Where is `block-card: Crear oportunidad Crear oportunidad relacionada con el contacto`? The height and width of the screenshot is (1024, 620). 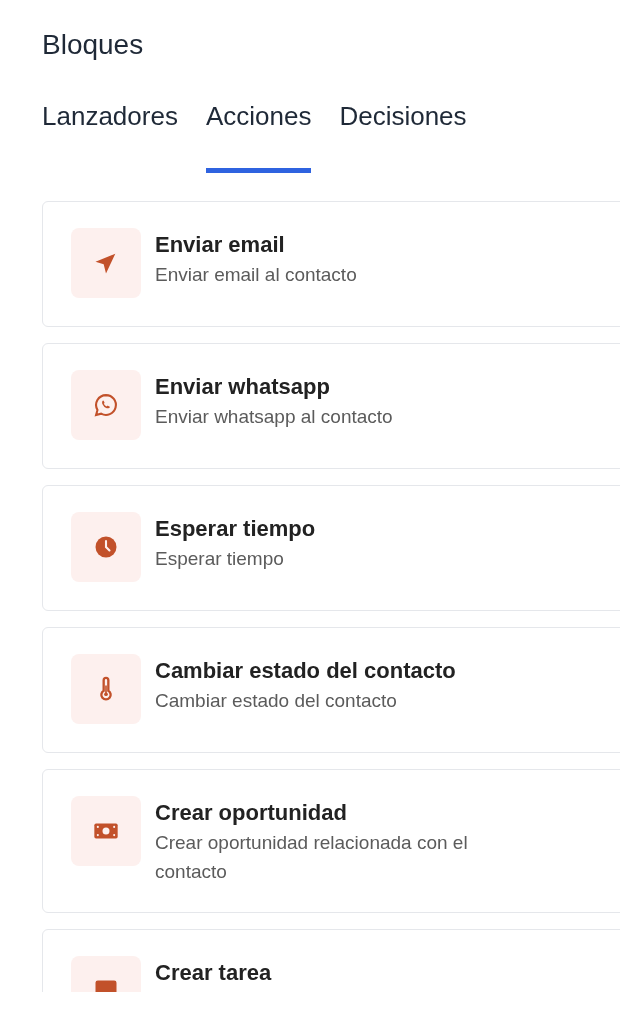
block-card: Crear oportunidad Crear oportunidad relacionada con el contacto is located at coordinates (331, 841).